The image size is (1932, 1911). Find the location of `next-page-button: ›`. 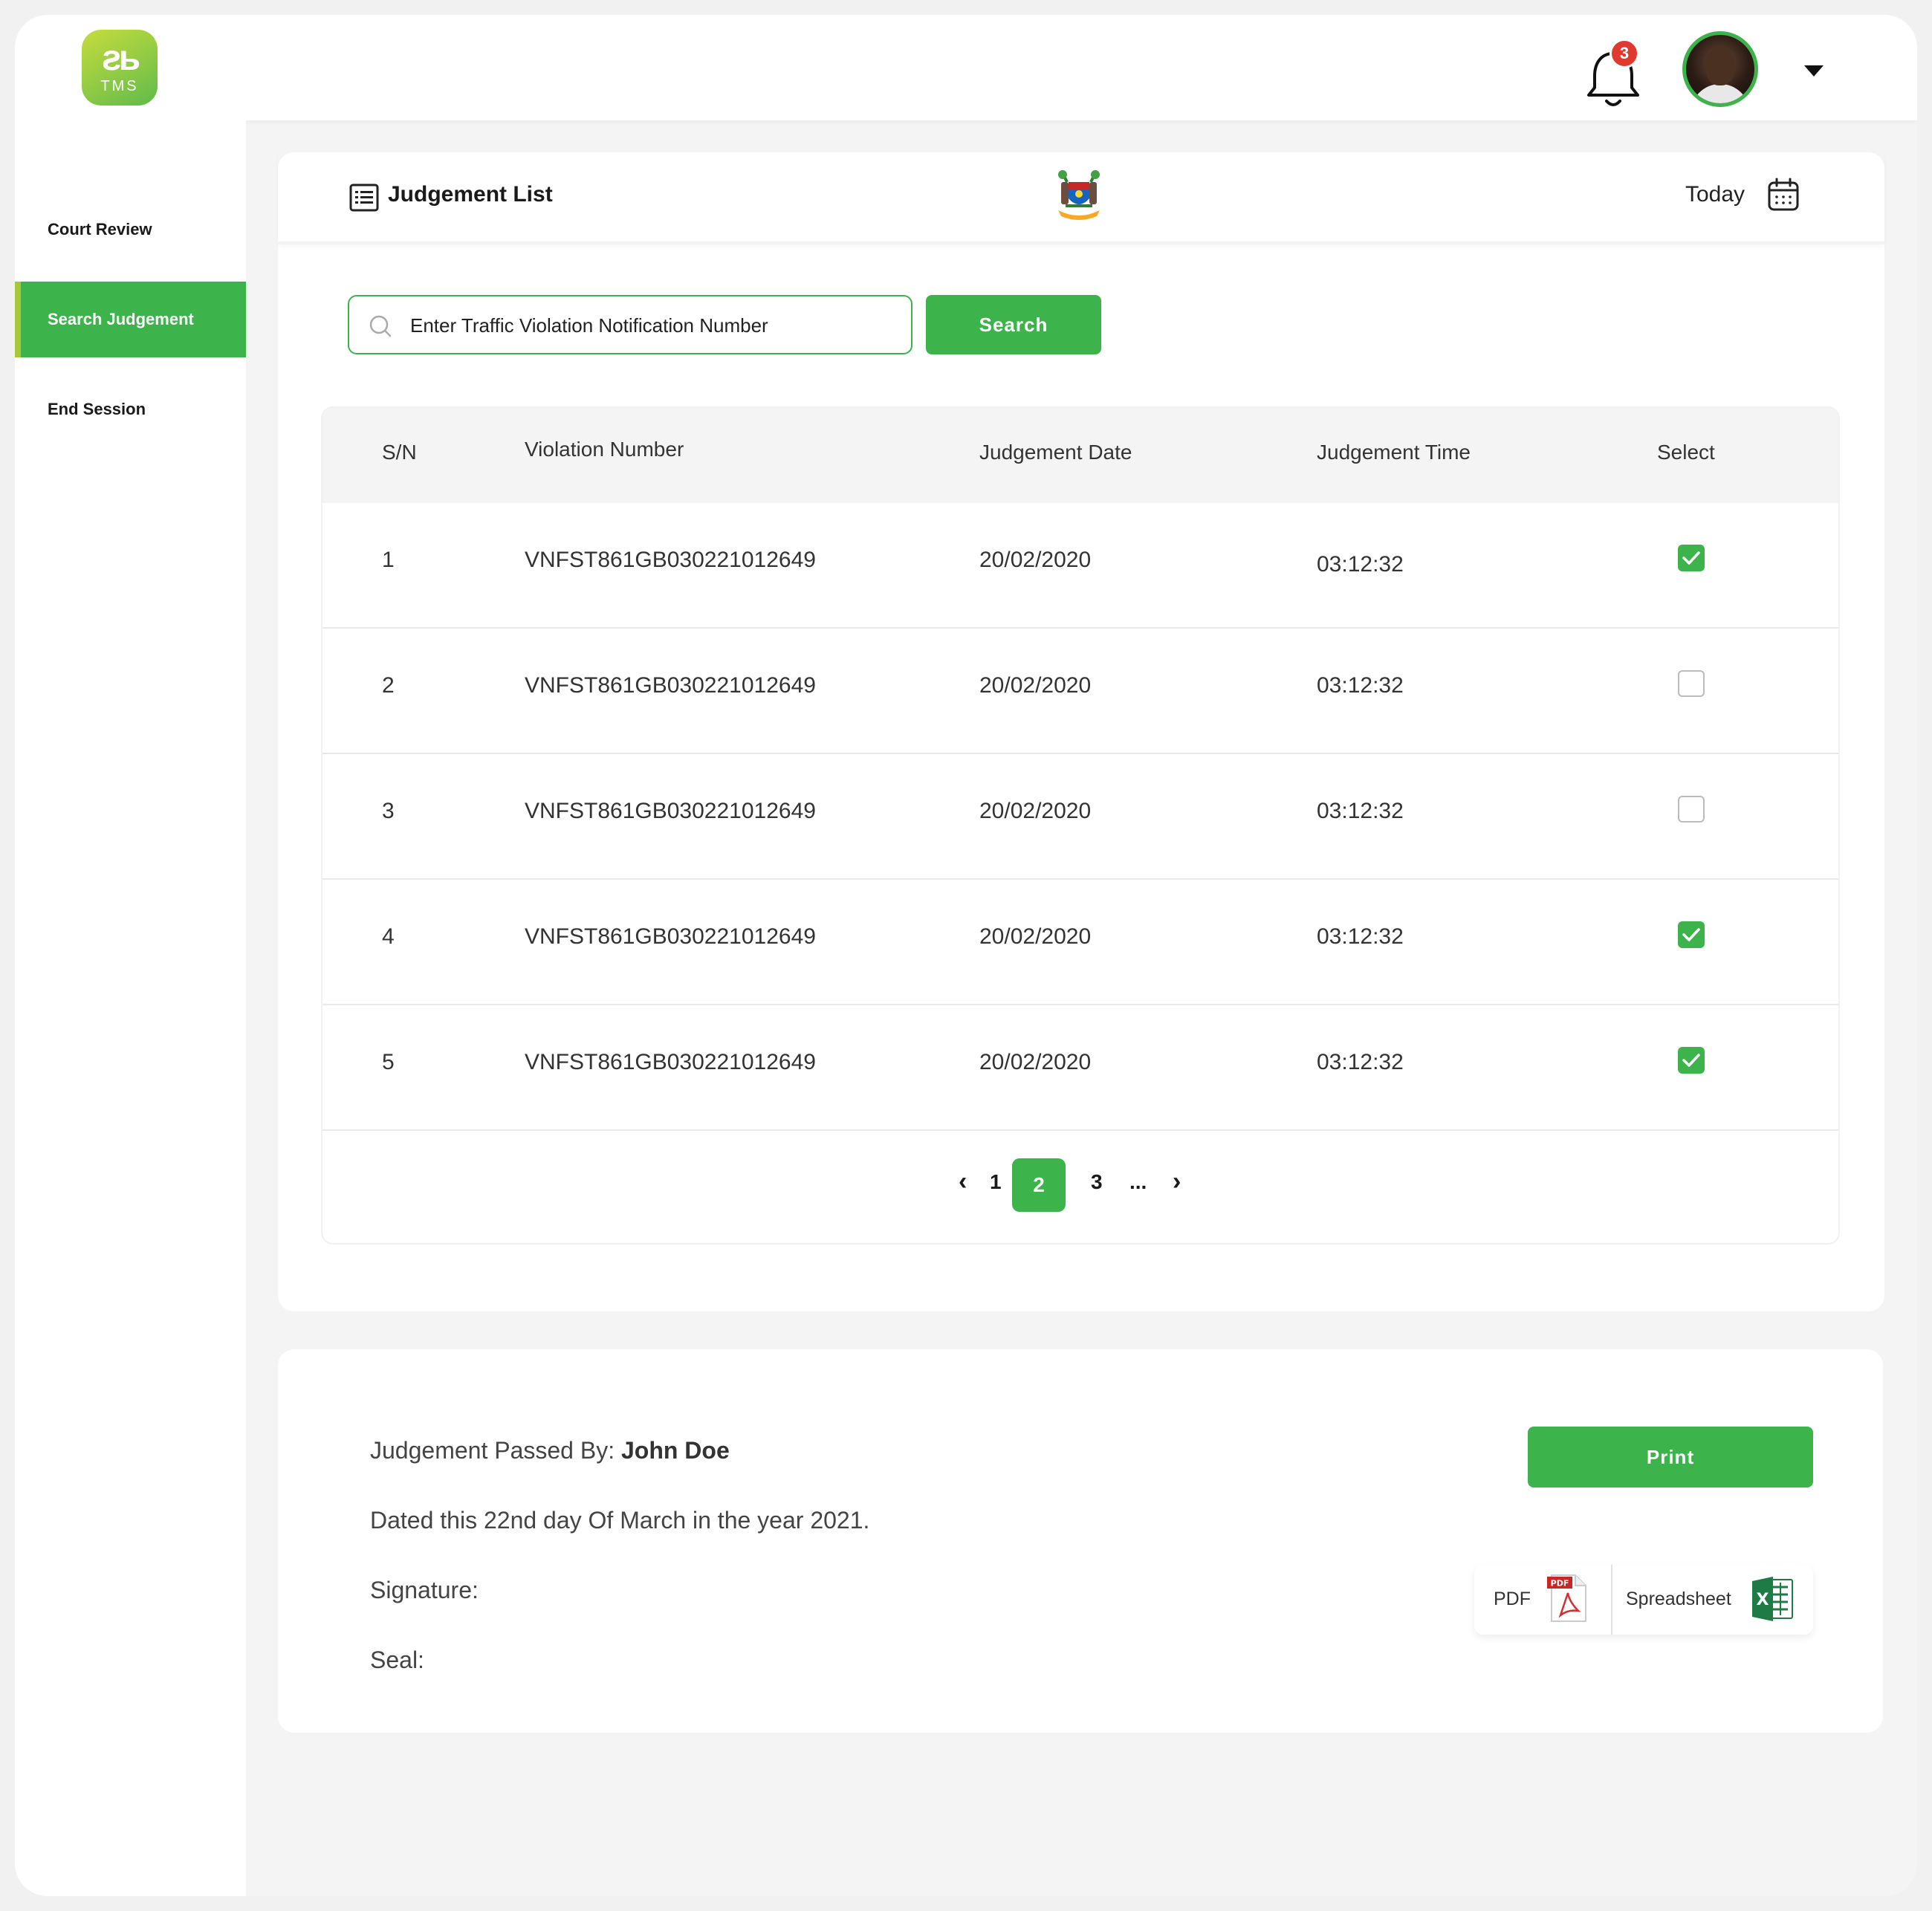

next-page-button: › is located at coordinates (1177, 1182).